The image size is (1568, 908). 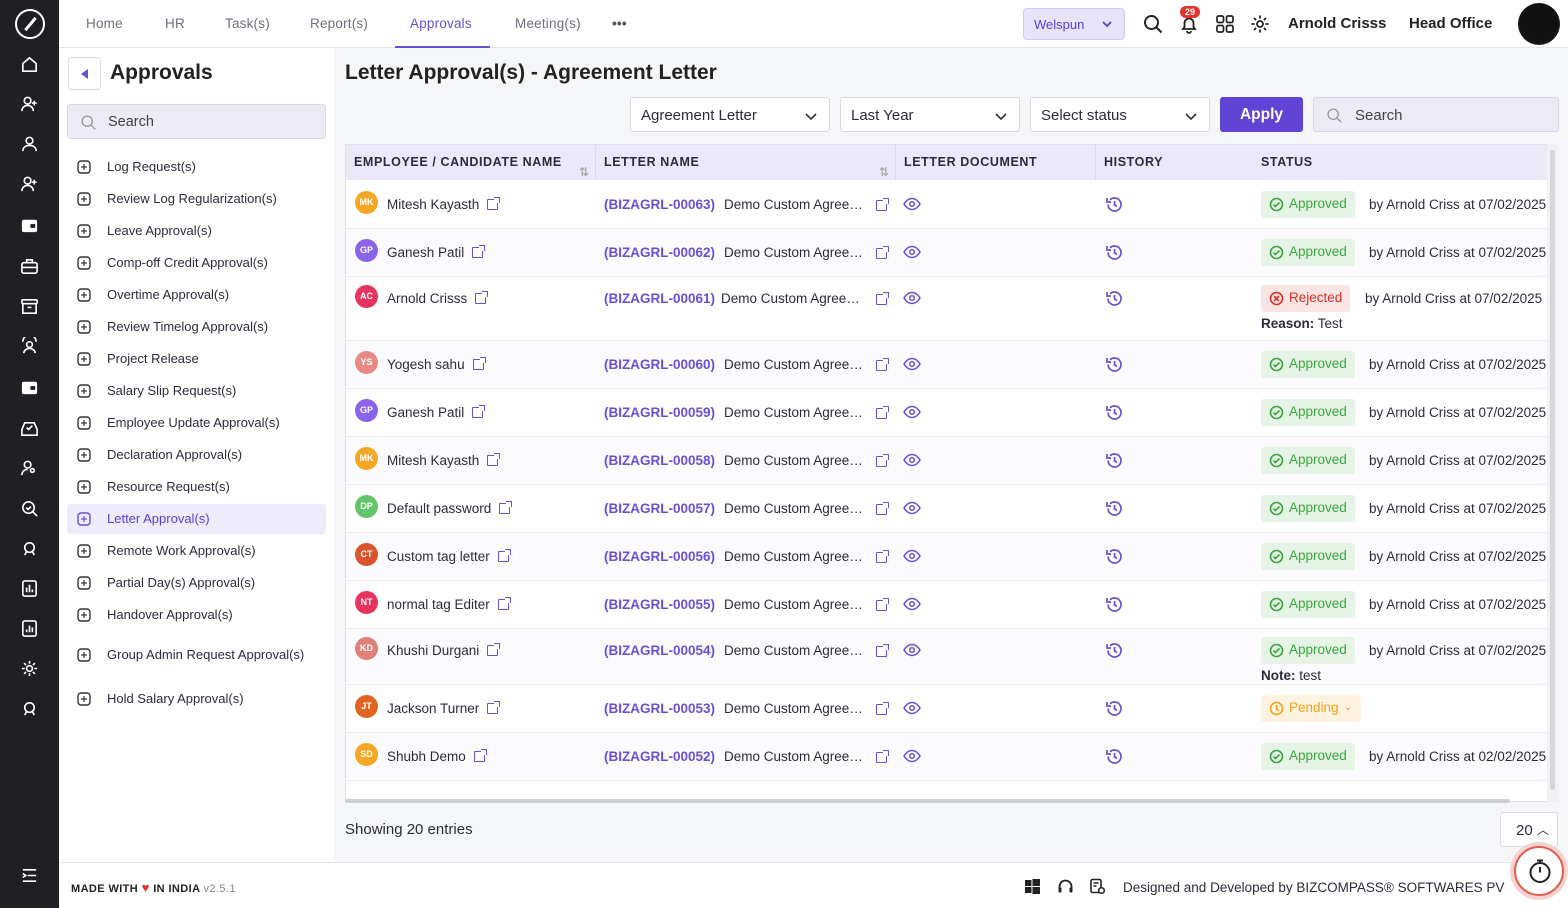 I want to click on windows-icon, so click(x=1032, y=886).